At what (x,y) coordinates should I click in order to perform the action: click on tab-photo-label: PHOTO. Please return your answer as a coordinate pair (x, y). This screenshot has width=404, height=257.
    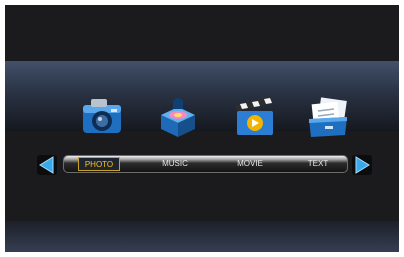
    Looking at the image, I should click on (99, 164).